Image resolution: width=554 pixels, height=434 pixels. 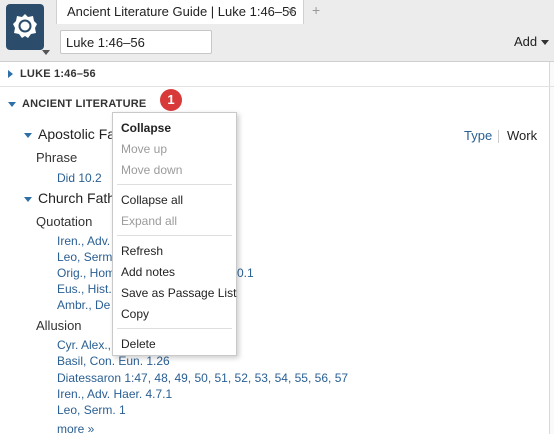 I want to click on reference-input, so click(x=136, y=42).